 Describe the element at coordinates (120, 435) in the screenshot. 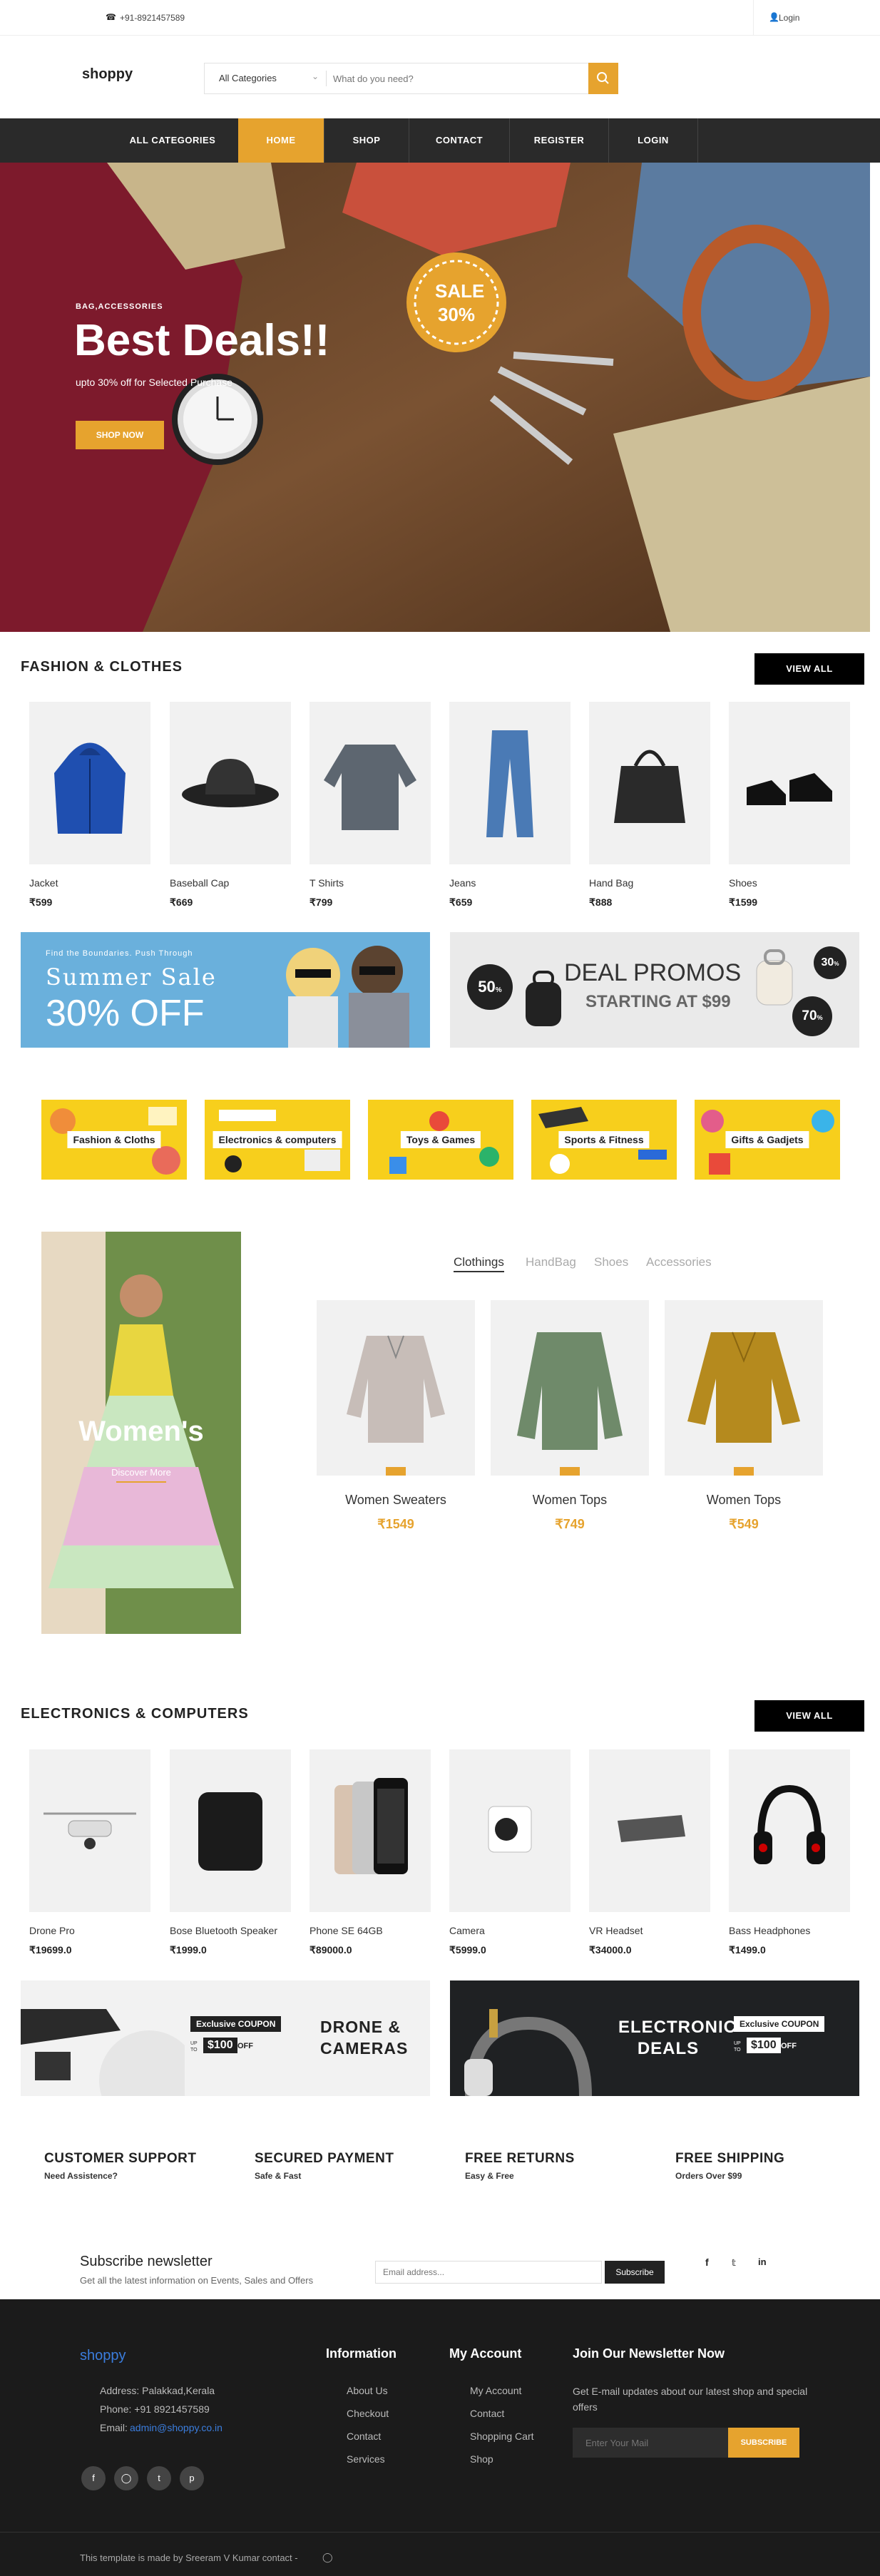

I see `shop-now-button: SHOP NOW` at that location.